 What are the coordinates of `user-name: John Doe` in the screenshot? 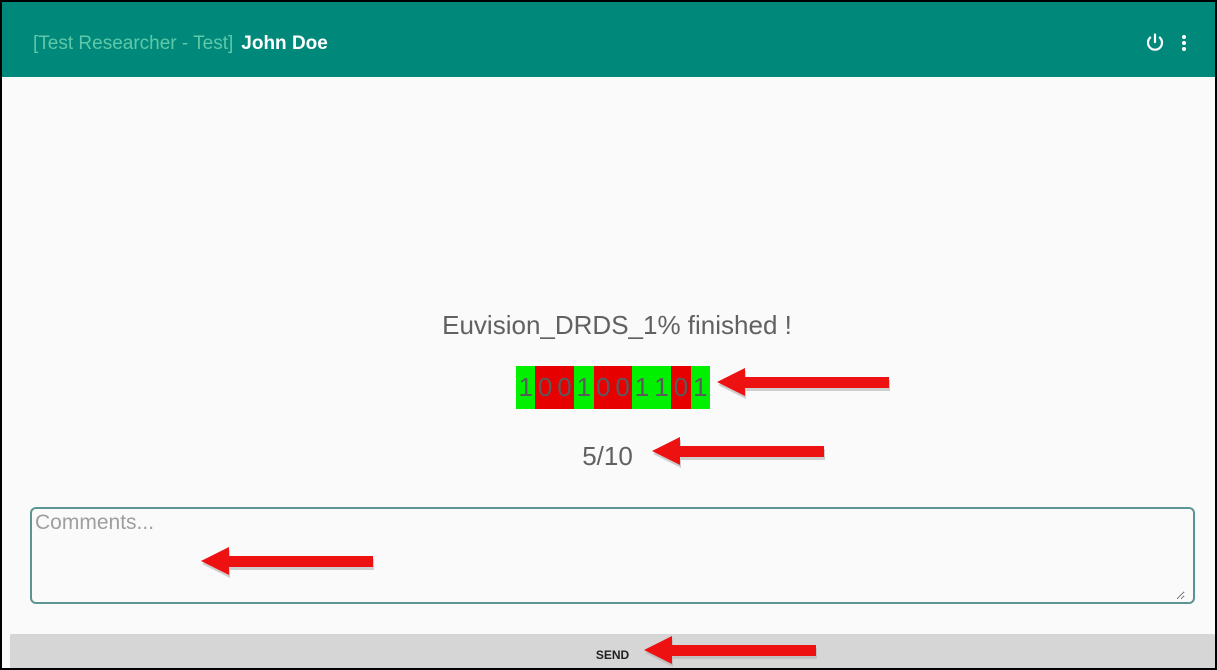 It's located at (284, 43).